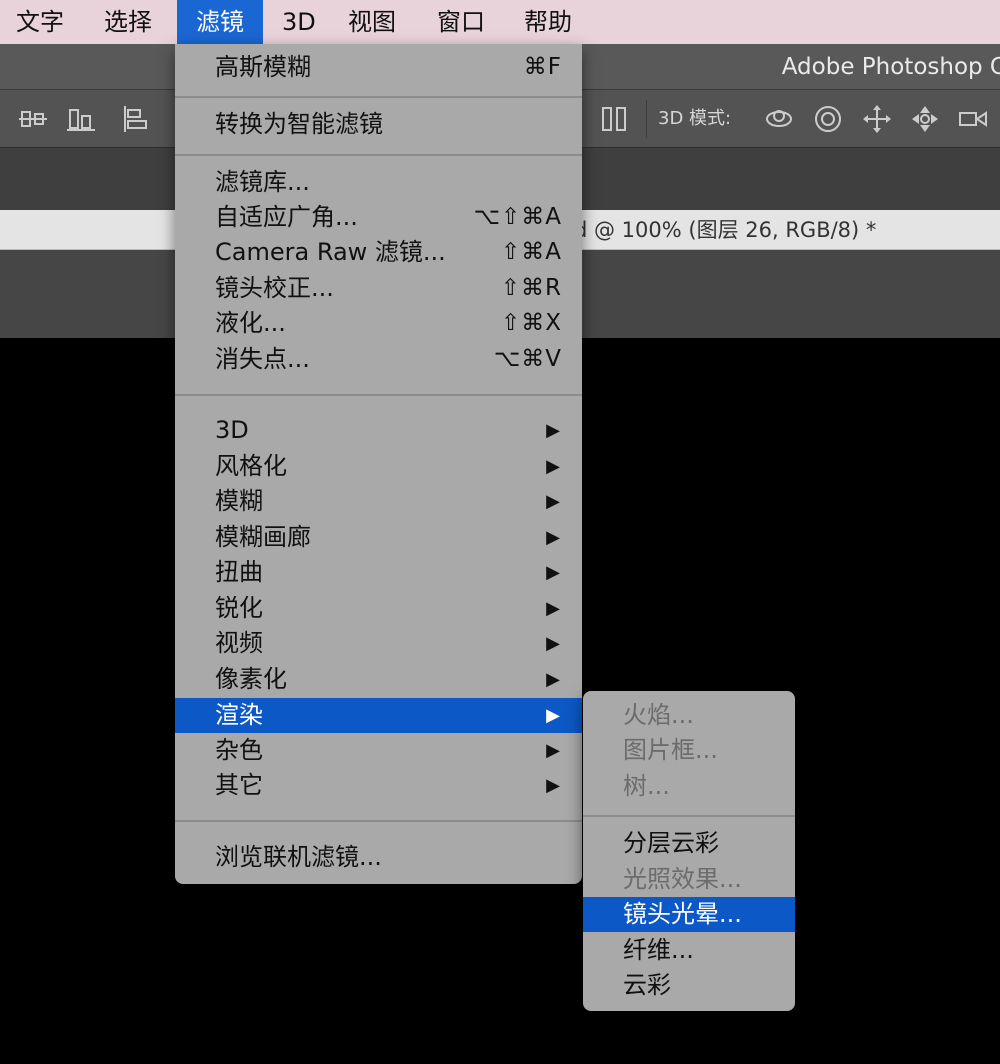 The image size is (1000, 1064). What do you see at coordinates (263, 537) in the screenshot?
I see `menu-item-label: 模糊画廊` at bounding box center [263, 537].